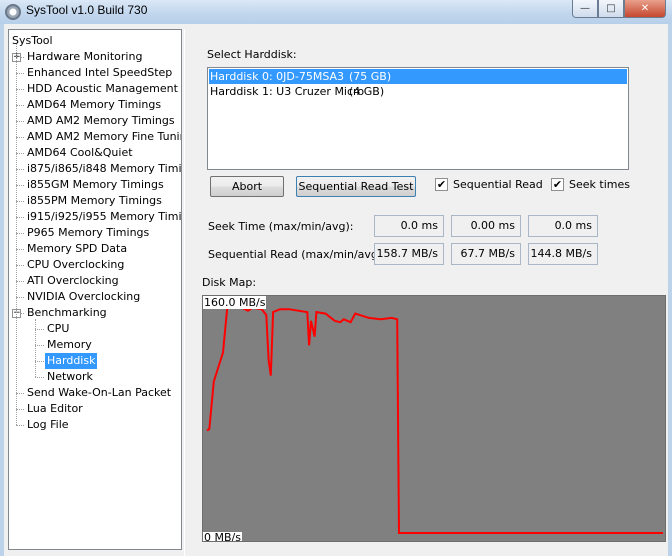 Image resolution: width=672 pixels, height=556 pixels. I want to click on disk-map-label: Disk Map:, so click(229, 282).